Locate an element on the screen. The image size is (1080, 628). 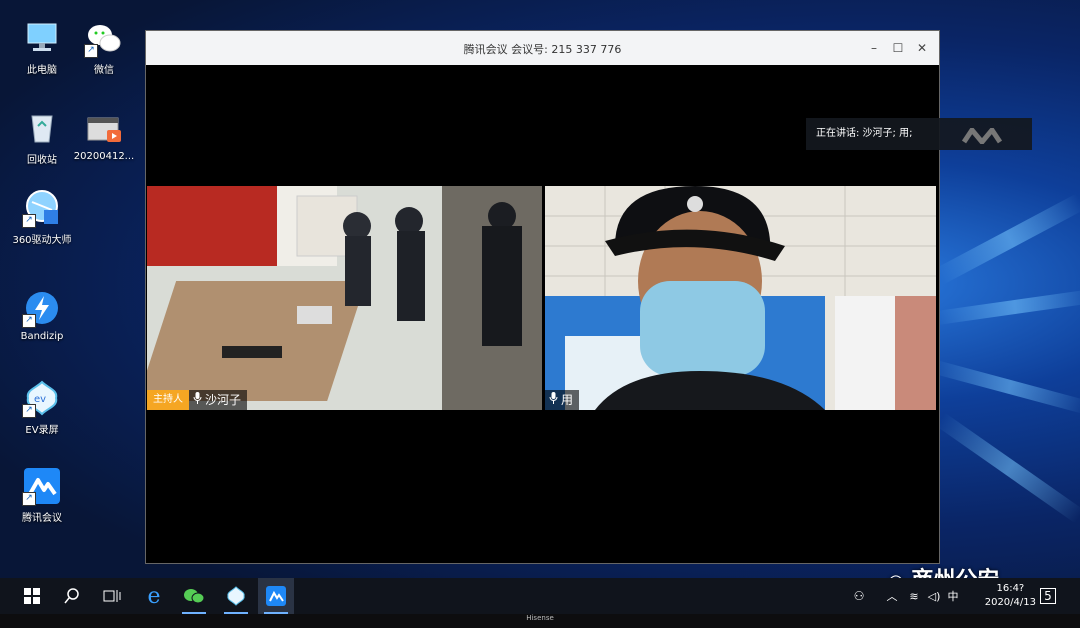
people-icon: ⚇ is located at coordinates (859, 596).